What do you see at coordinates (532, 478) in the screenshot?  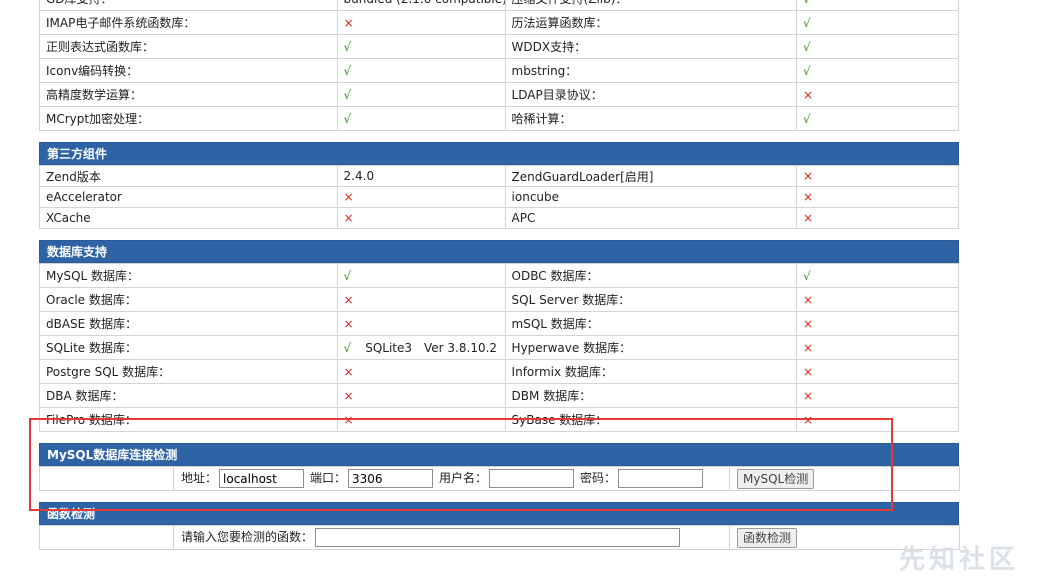 I see `username-input` at bounding box center [532, 478].